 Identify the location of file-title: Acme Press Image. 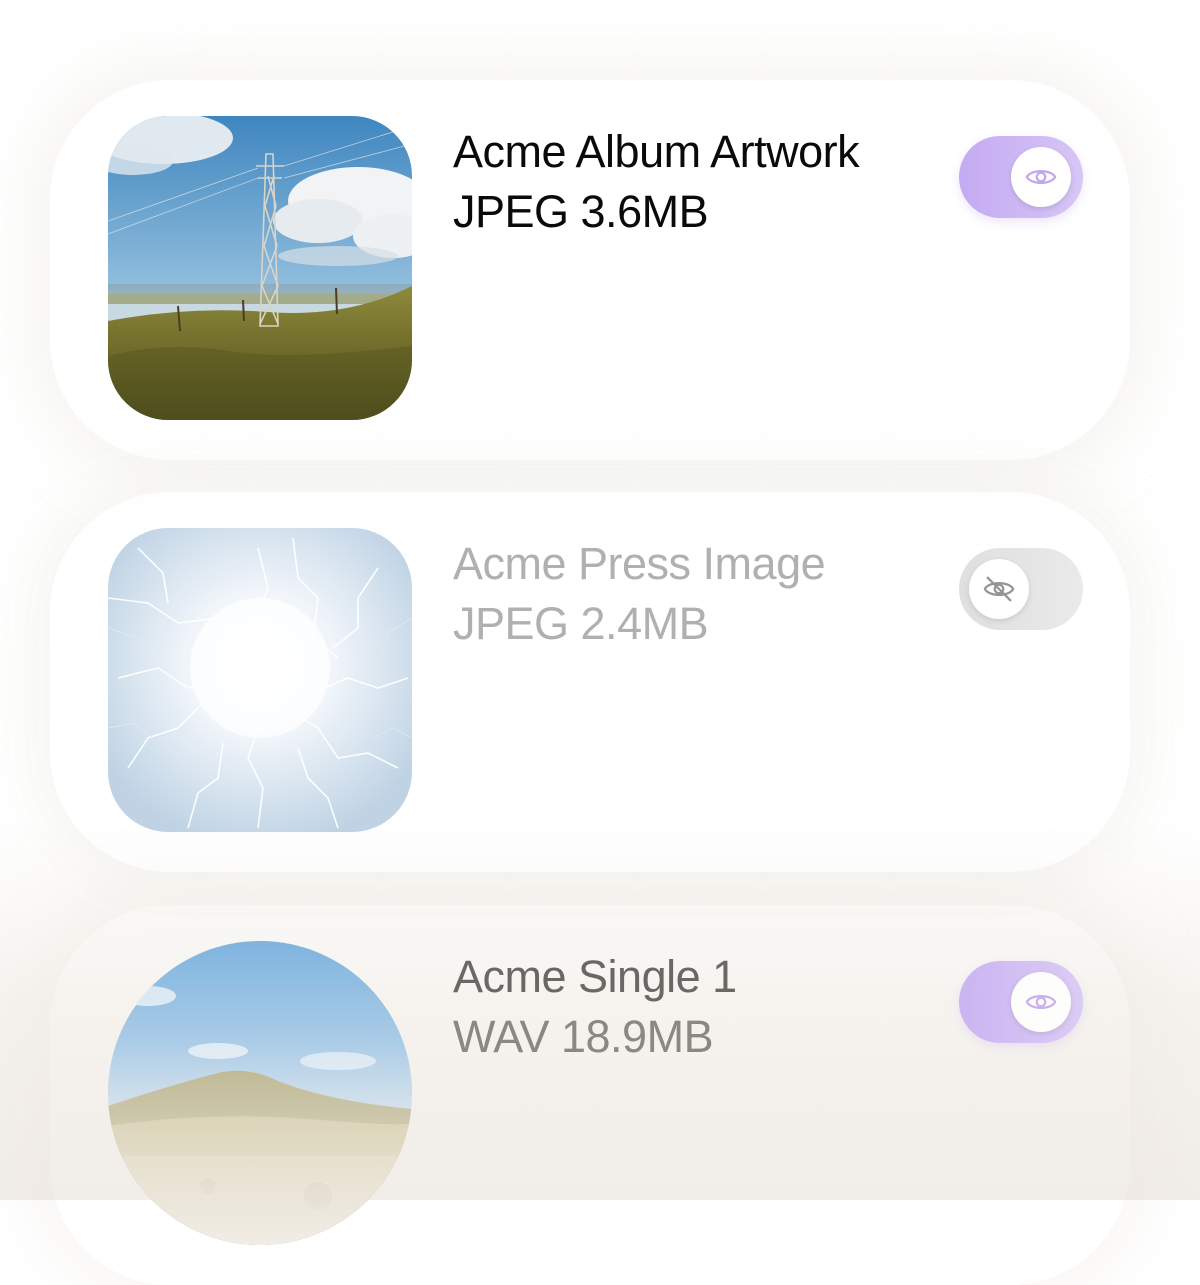
(639, 563).